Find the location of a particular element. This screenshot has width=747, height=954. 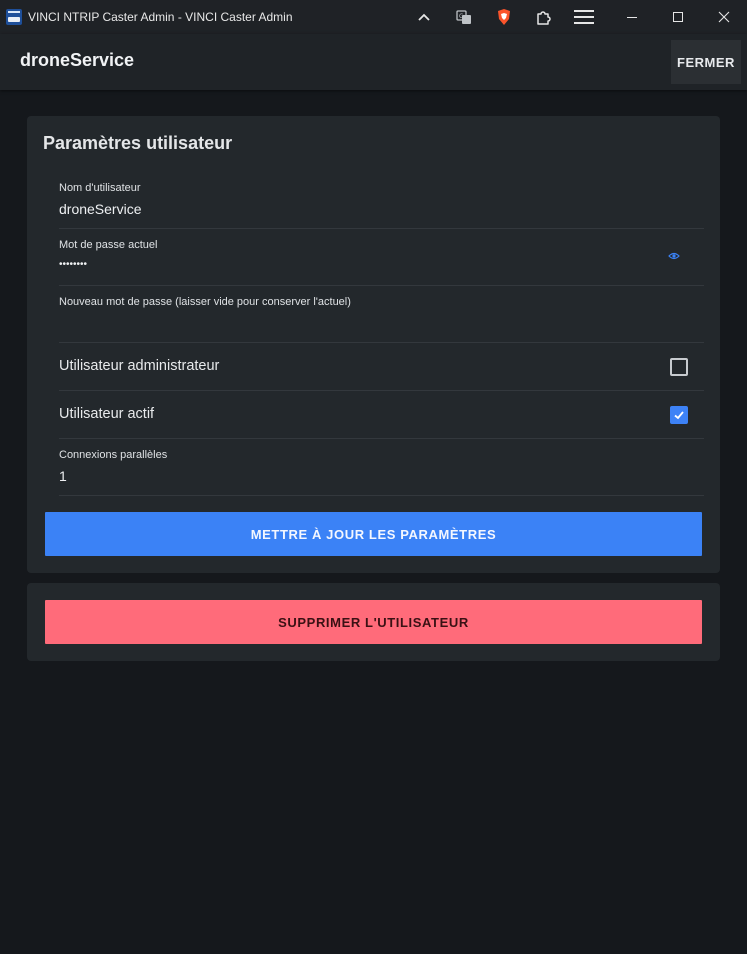

delete-user-button: SUPPRIMER L'UTILISATEUR is located at coordinates (373, 622).